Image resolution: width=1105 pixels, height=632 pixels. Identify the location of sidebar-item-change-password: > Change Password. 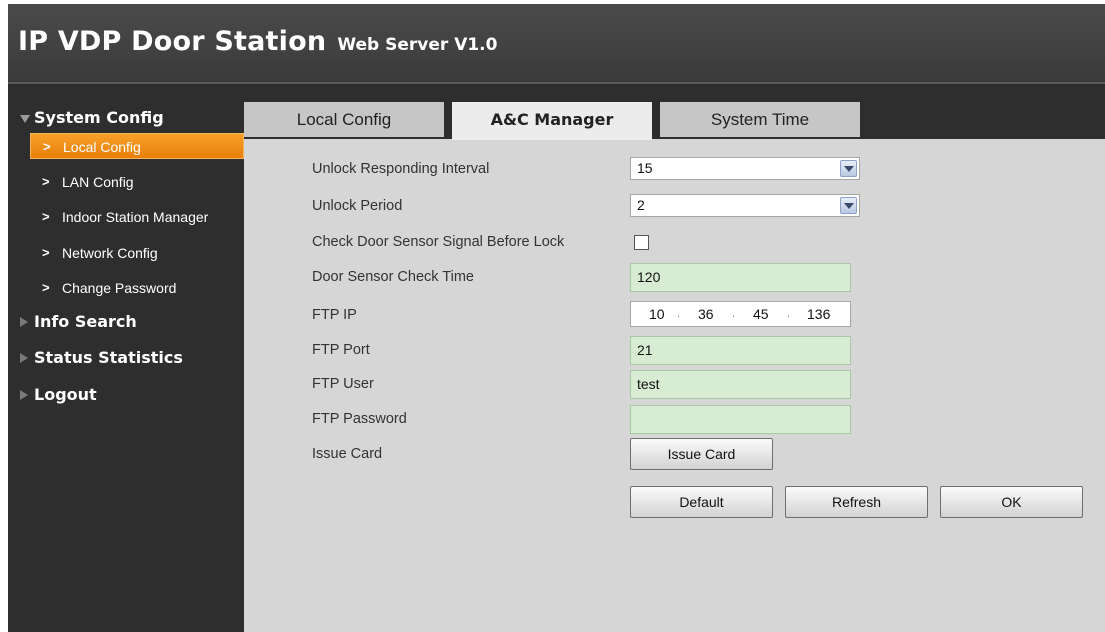
(137, 288).